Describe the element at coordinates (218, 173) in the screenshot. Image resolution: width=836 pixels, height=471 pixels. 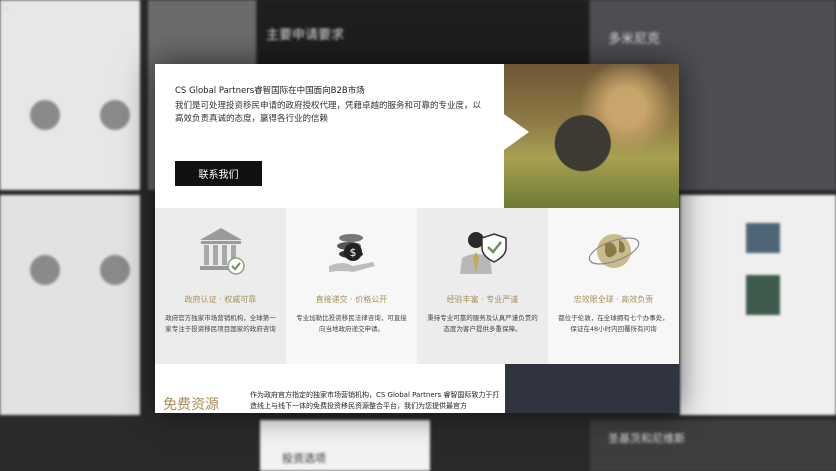
I see `contact-us-button: 联系我们` at that location.